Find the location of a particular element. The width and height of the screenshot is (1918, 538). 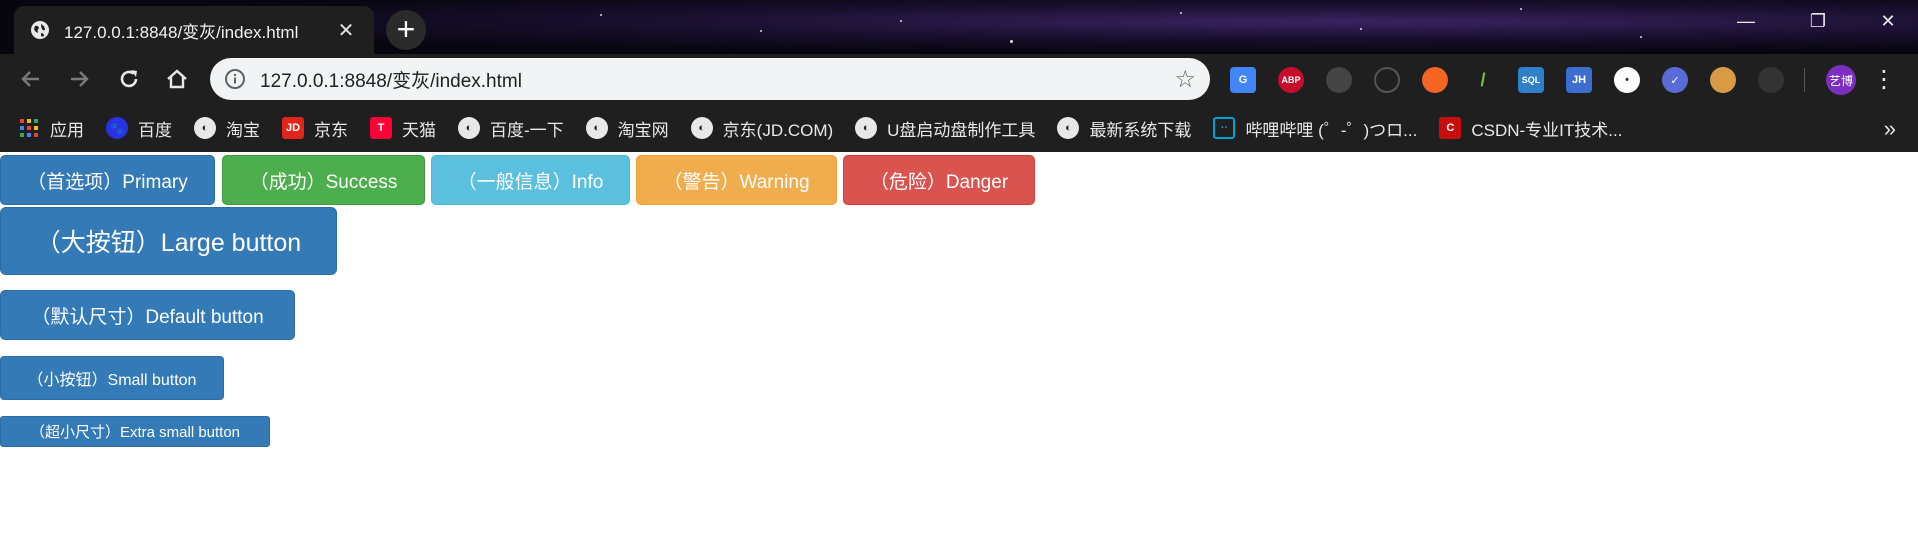

bookmark-label: 最新系统下载 is located at coordinates (1140, 130).